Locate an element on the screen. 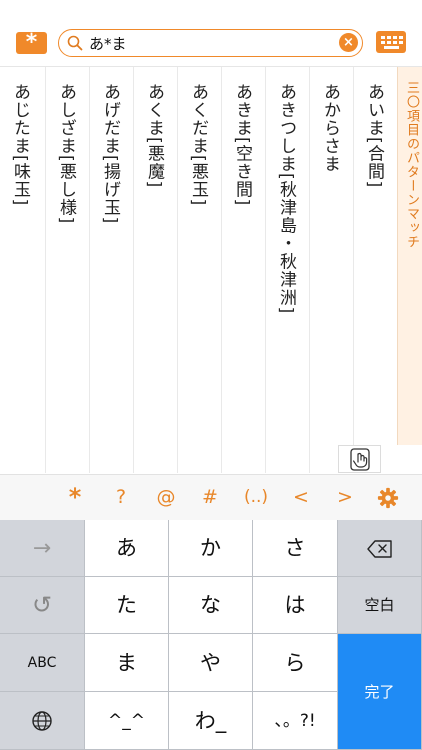  result-item: あきつしま[秋津島・秋津洲] is located at coordinates (287, 270).